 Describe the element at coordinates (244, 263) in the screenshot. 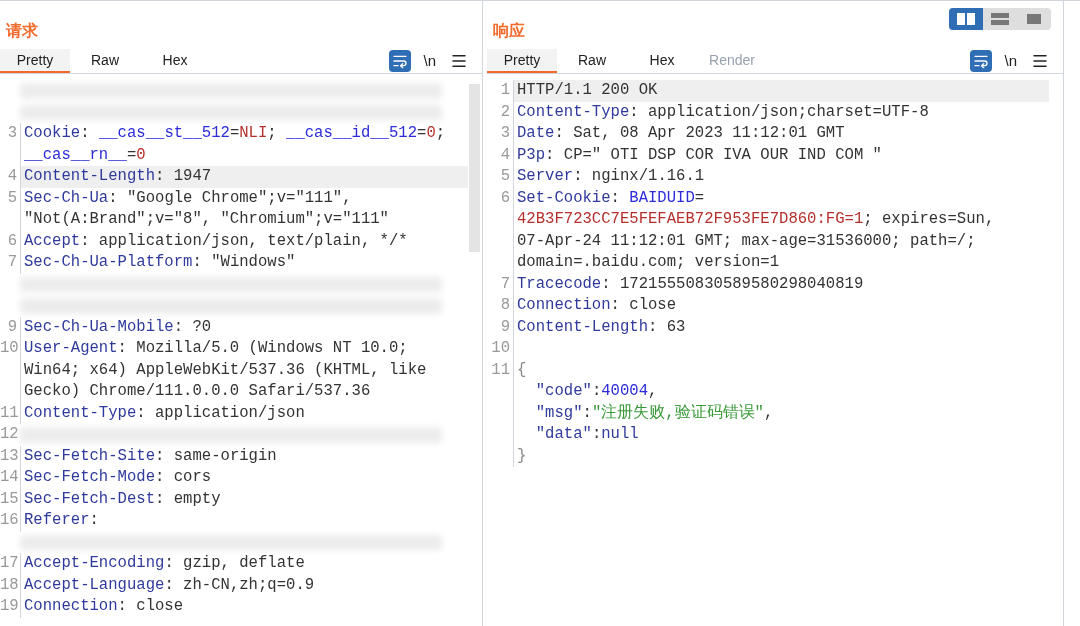

I see `code-line: Sec-Ch-Ua-Platform: "Windows"` at that location.